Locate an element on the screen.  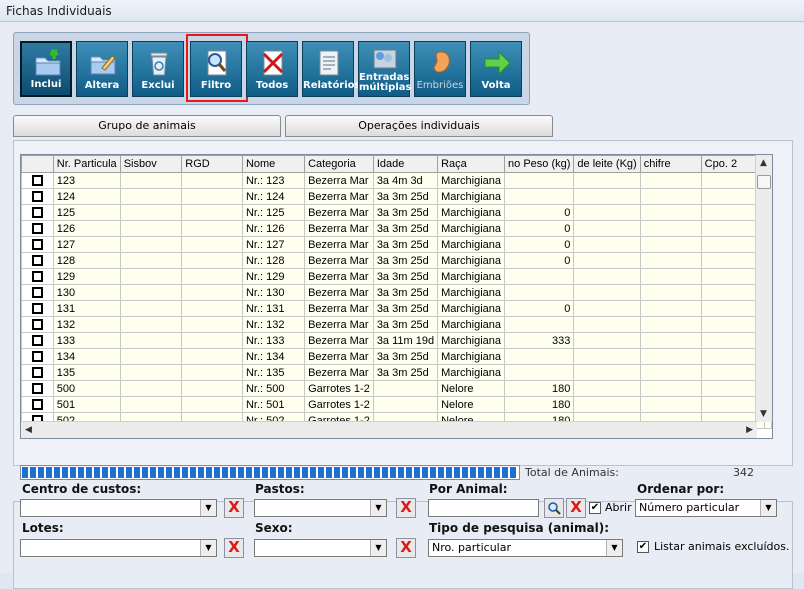
all-button: Todos is located at coordinates (272, 69).